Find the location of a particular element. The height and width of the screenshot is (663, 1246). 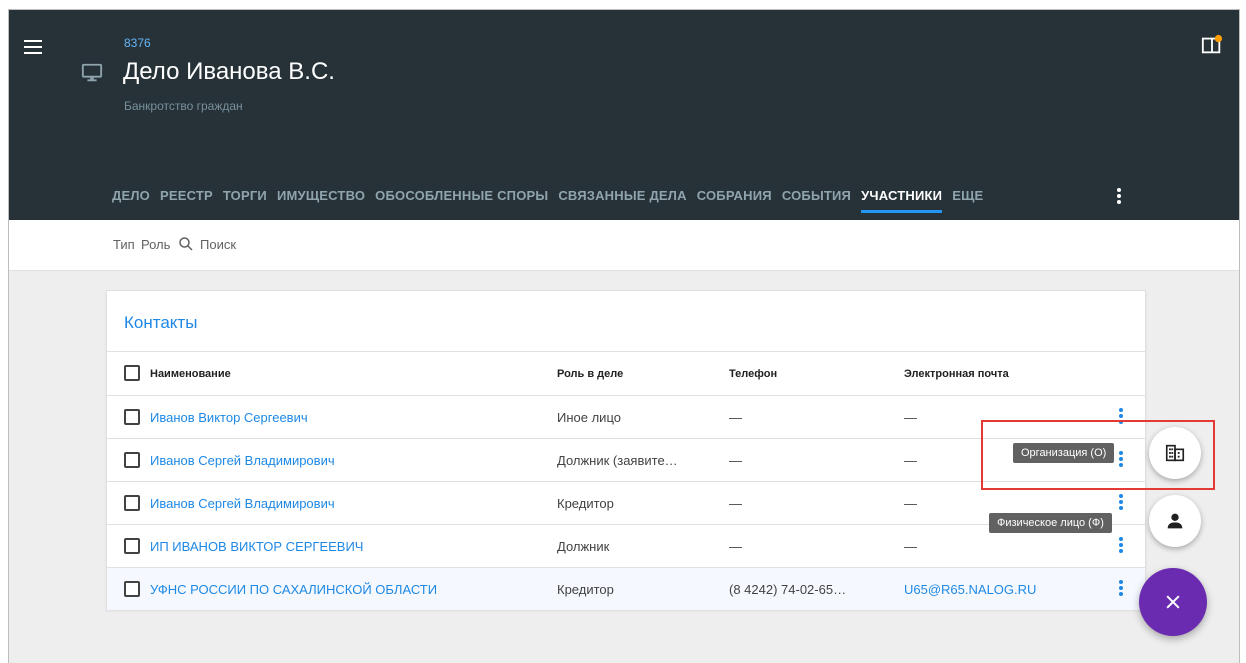

column-header-email: Электронная почта is located at coordinates (956, 373).